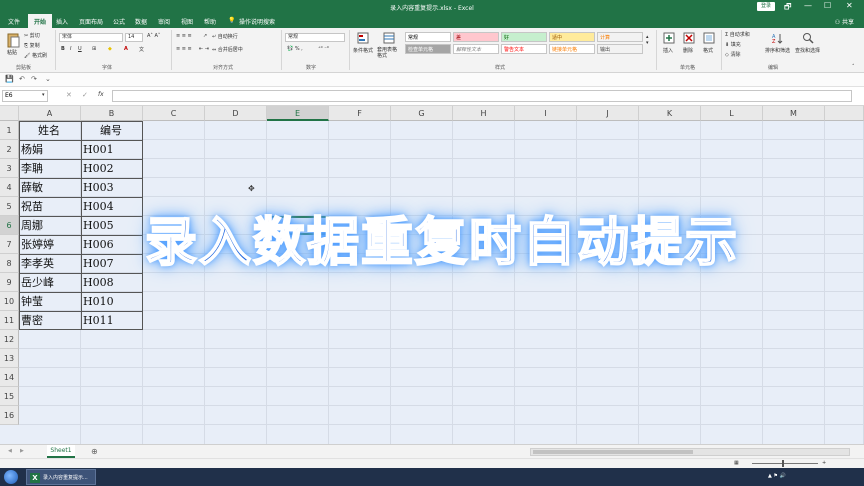  Describe the element at coordinates (111, 130) in the screenshot. I see `table-header-cell: 编号` at that location.